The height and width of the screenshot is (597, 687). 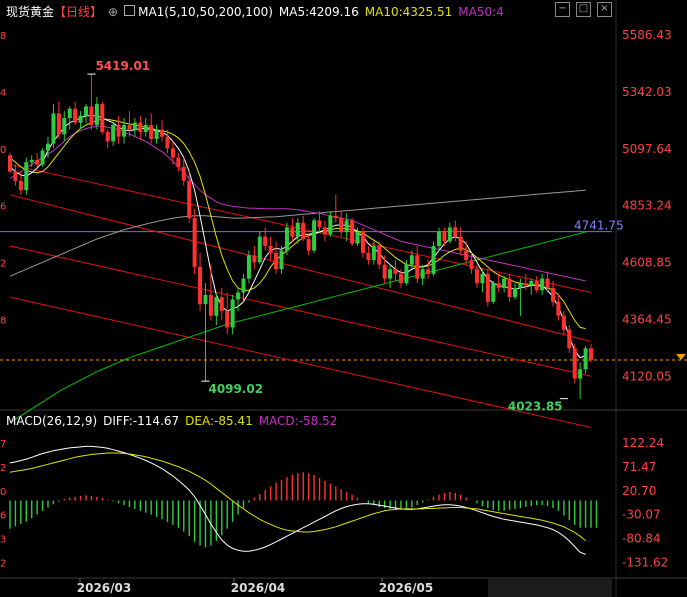 I want to click on macd-tick-label: -30.07, so click(x=641, y=515).